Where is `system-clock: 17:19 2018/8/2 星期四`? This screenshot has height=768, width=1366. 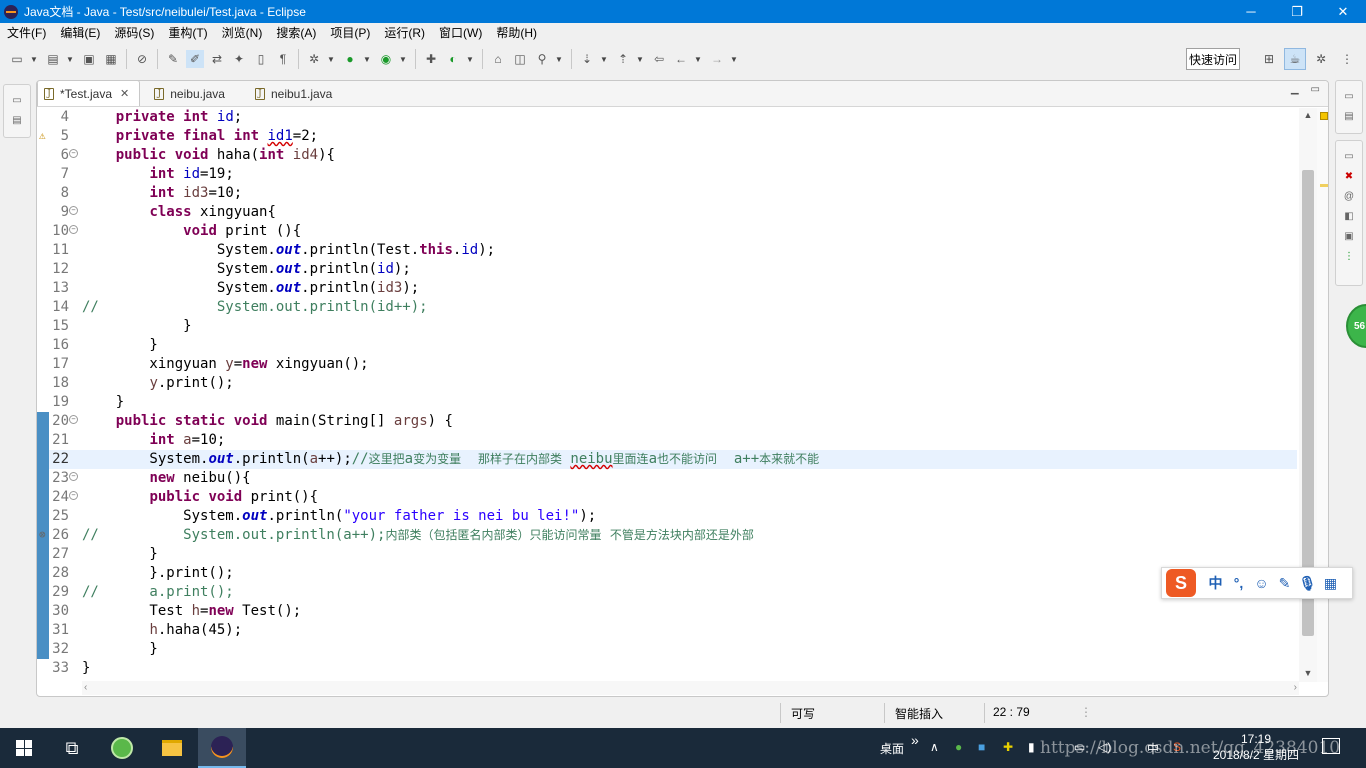
system-clock: 17:19 2018/8/2 星期四 is located at coordinates (1256, 747).